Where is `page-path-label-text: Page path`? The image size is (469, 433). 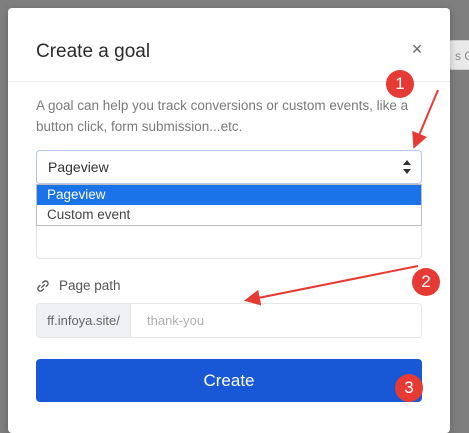 page-path-label-text: Page path is located at coordinates (90, 285).